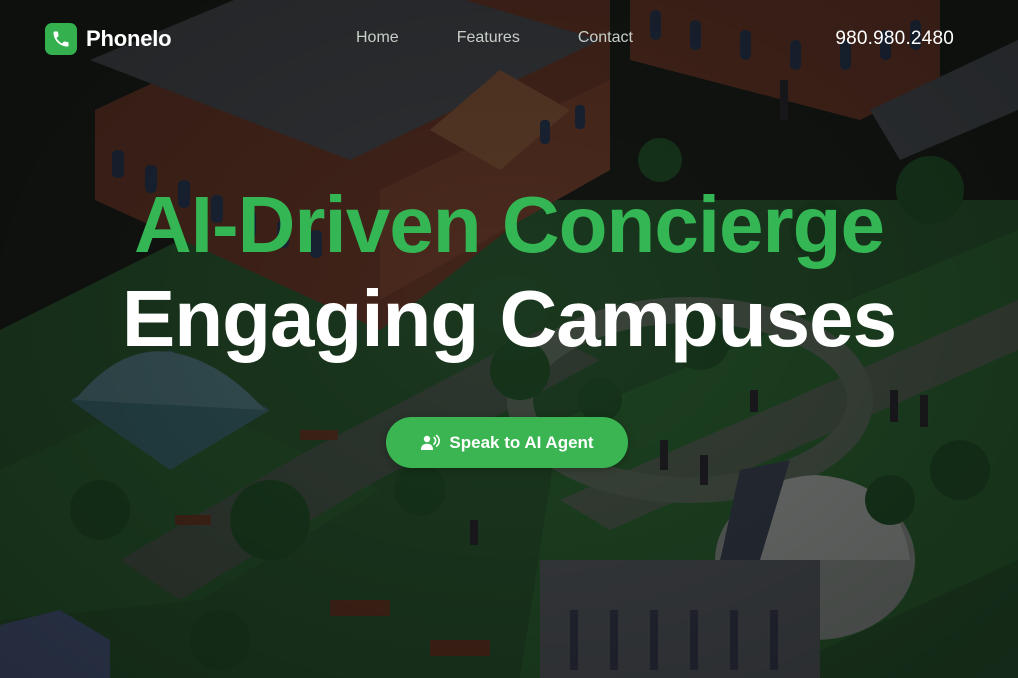  I want to click on brand-name: Phonelo, so click(129, 38).